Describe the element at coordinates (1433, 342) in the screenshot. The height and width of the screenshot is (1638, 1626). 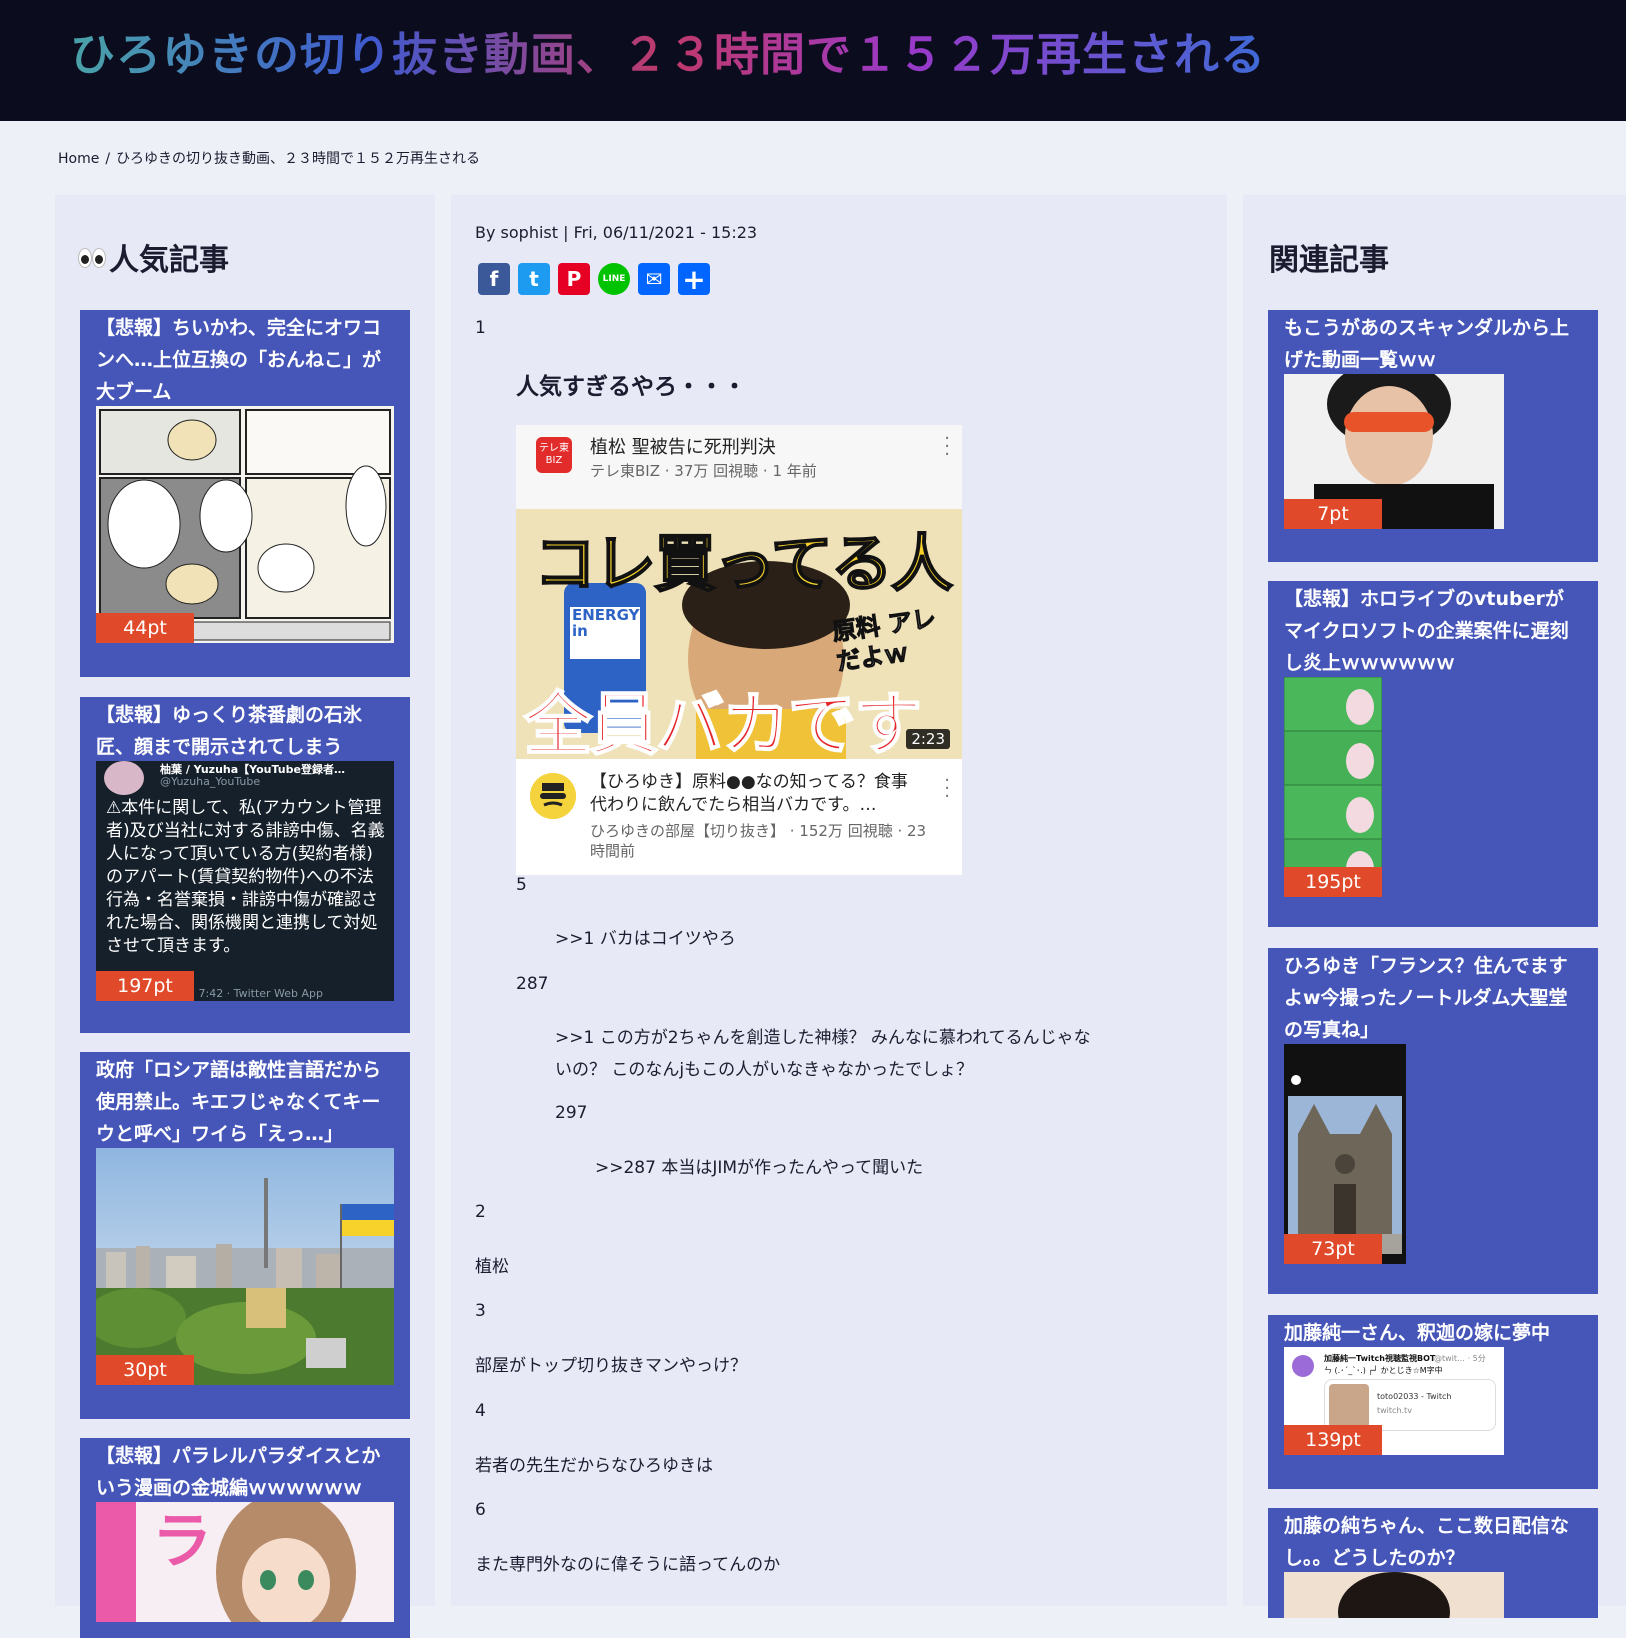
I see `card-title: もこうがあのスキャンダルから上げた動画一覧ｗｗ` at that location.